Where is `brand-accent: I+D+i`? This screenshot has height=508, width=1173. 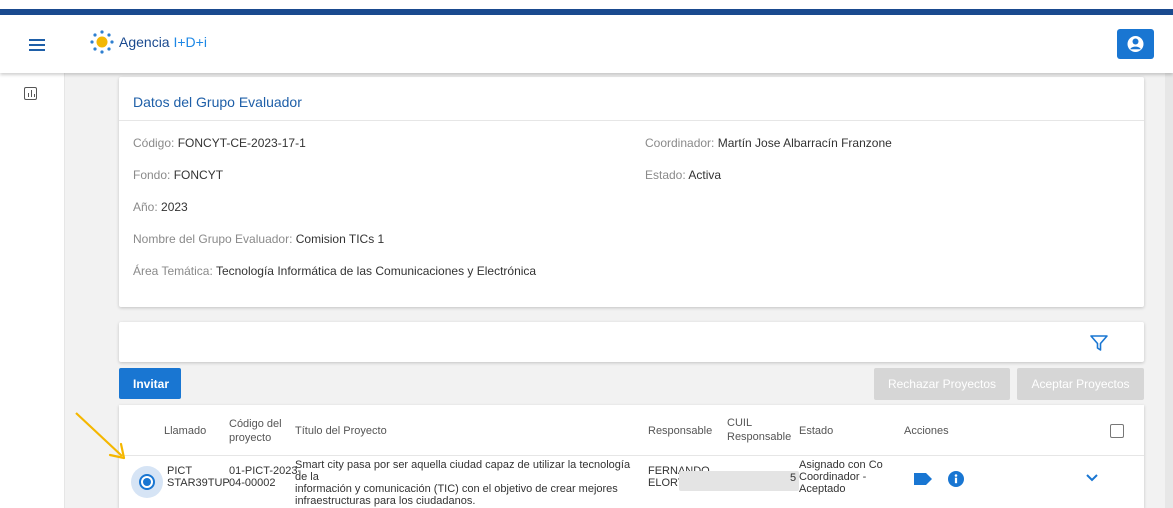 brand-accent: I+D+i is located at coordinates (190, 42).